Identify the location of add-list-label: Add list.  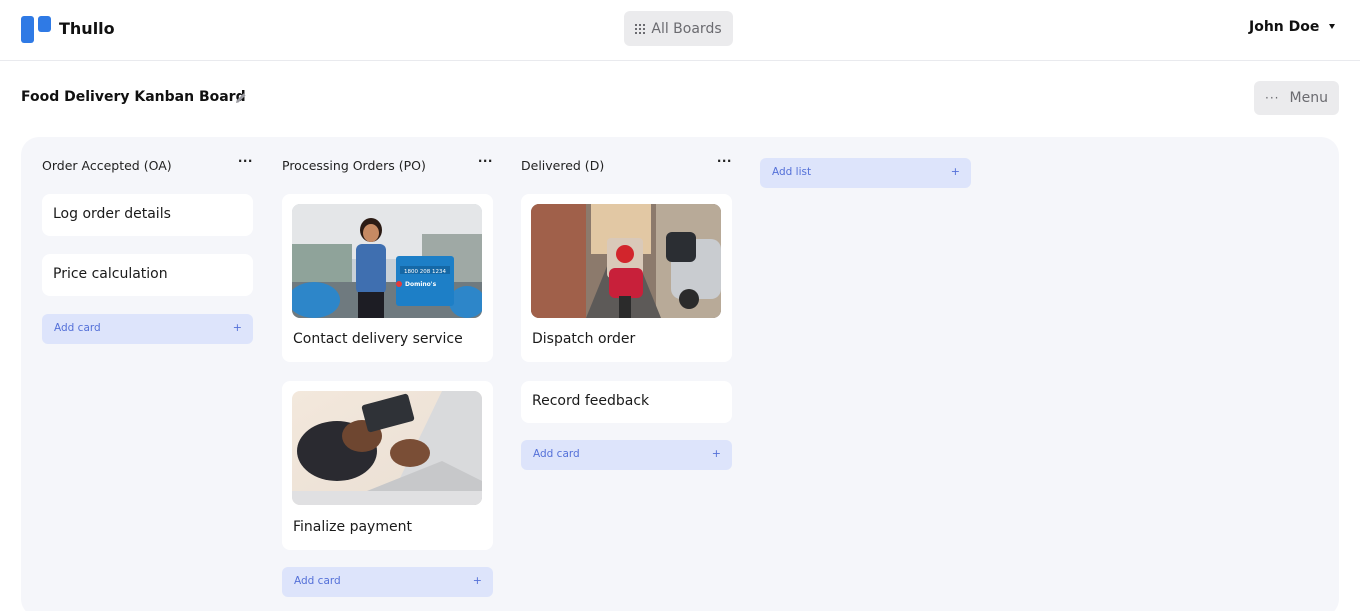
(792, 172).